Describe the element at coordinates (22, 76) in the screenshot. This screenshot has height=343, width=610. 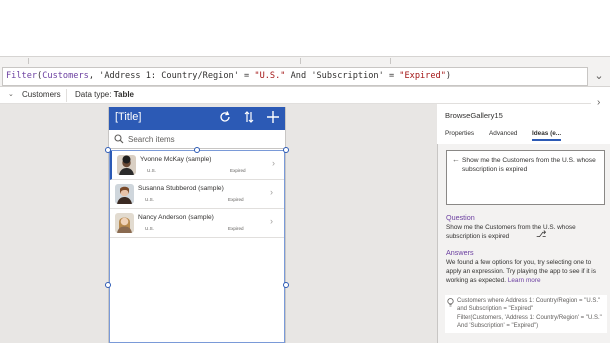
I see `formula-function: Filter` at that location.